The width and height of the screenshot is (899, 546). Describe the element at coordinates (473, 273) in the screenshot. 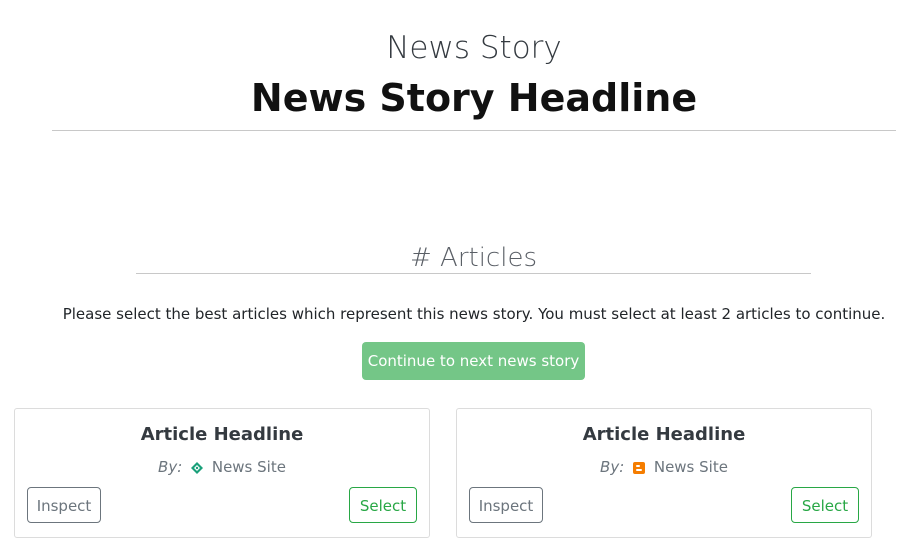

I see `articles-divider` at that location.